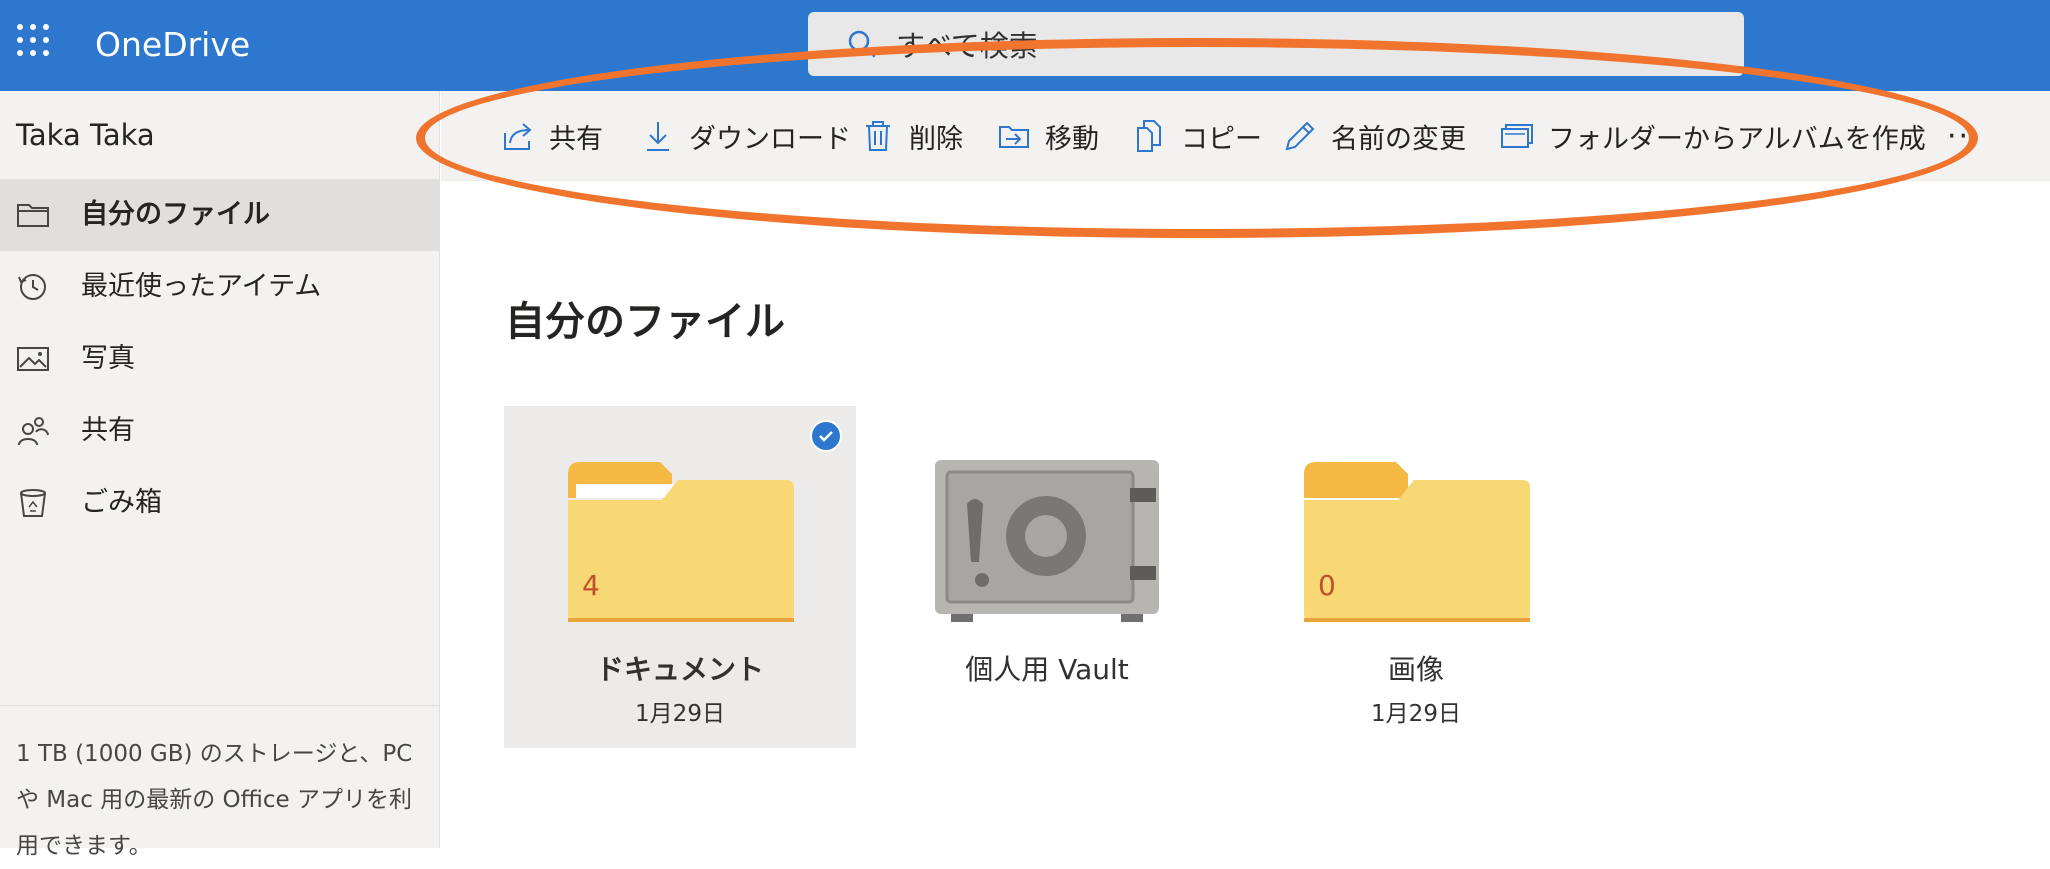 The height and width of the screenshot is (869, 2050). I want to click on rename-icon, so click(1300, 136).